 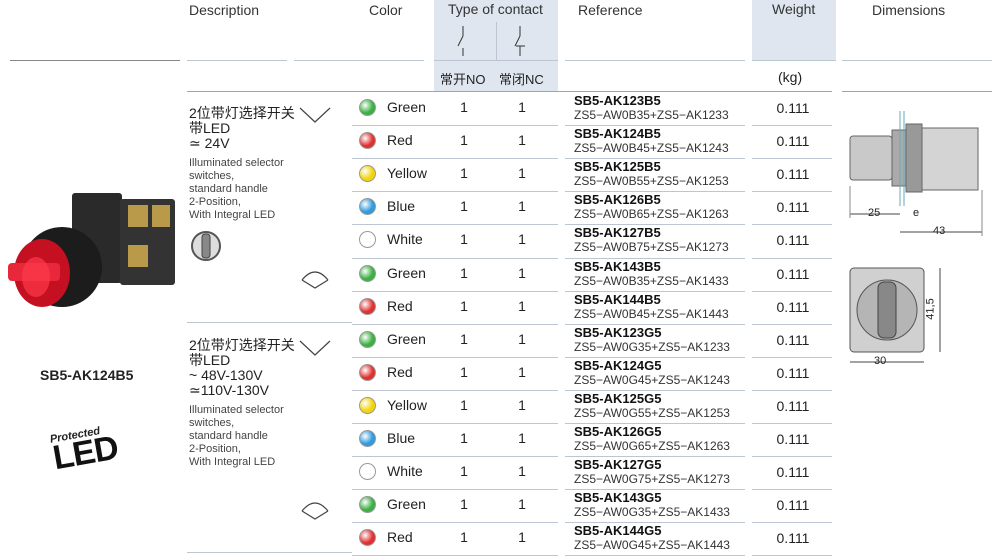 What do you see at coordinates (916, 173) in the screenshot?
I see `dimension-side-view` at bounding box center [916, 173].